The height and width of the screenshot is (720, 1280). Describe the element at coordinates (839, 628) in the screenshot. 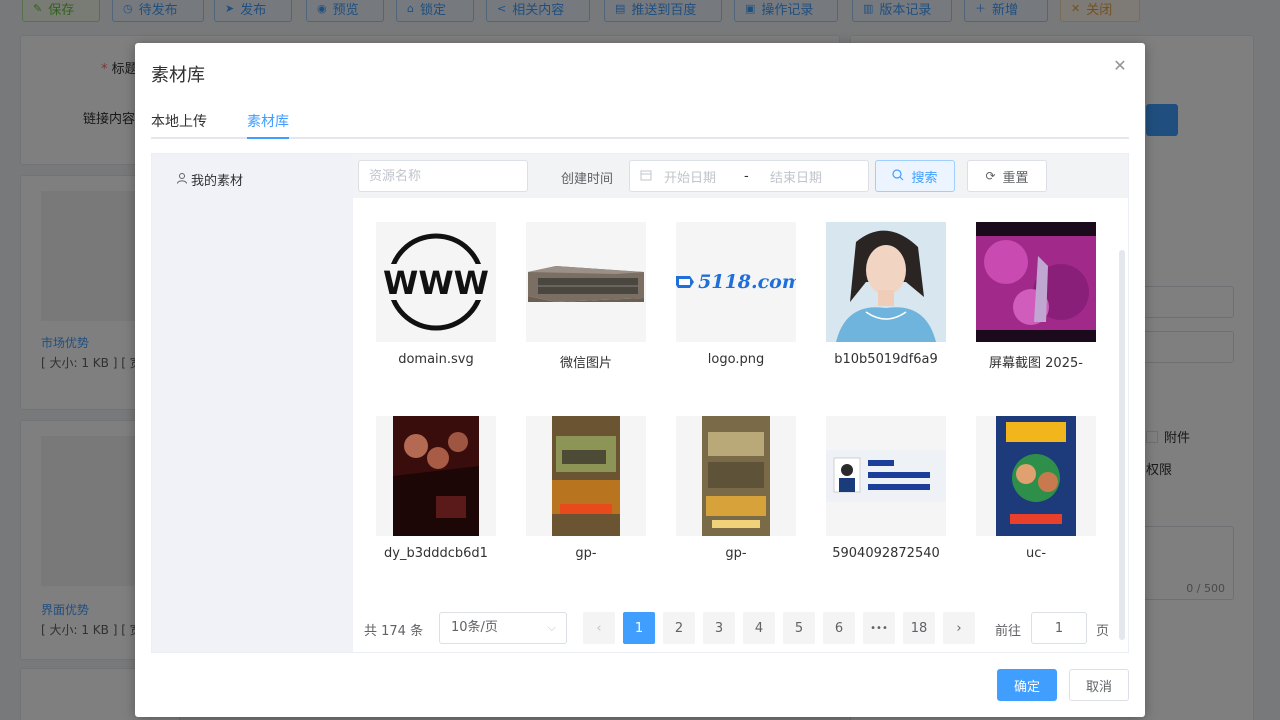

I see `page-button: 6` at that location.